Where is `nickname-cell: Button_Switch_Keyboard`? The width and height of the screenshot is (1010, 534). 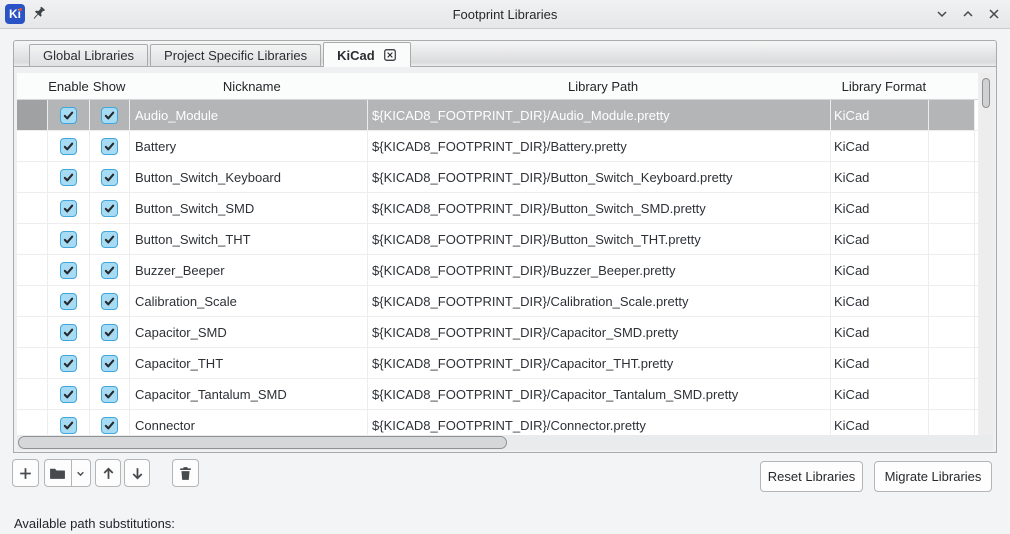 nickname-cell: Button_Switch_Keyboard is located at coordinates (249, 177).